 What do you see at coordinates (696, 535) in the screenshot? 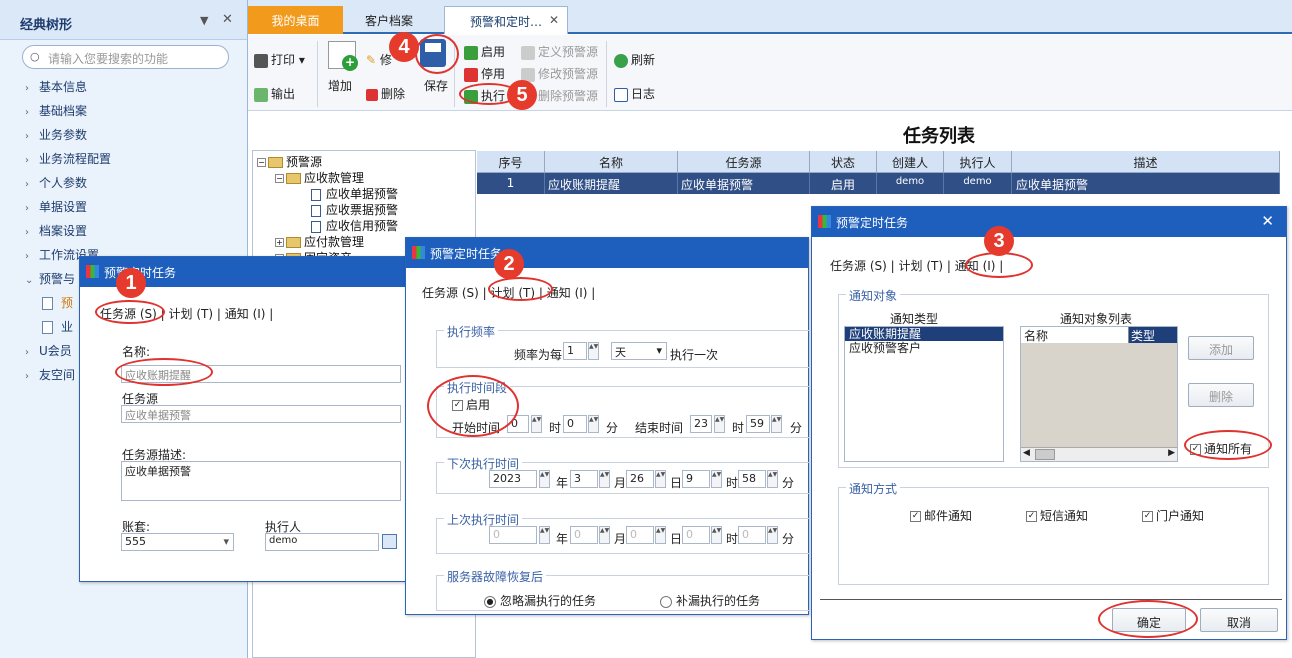
I see `last-hour: 0` at bounding box center [696, 535].